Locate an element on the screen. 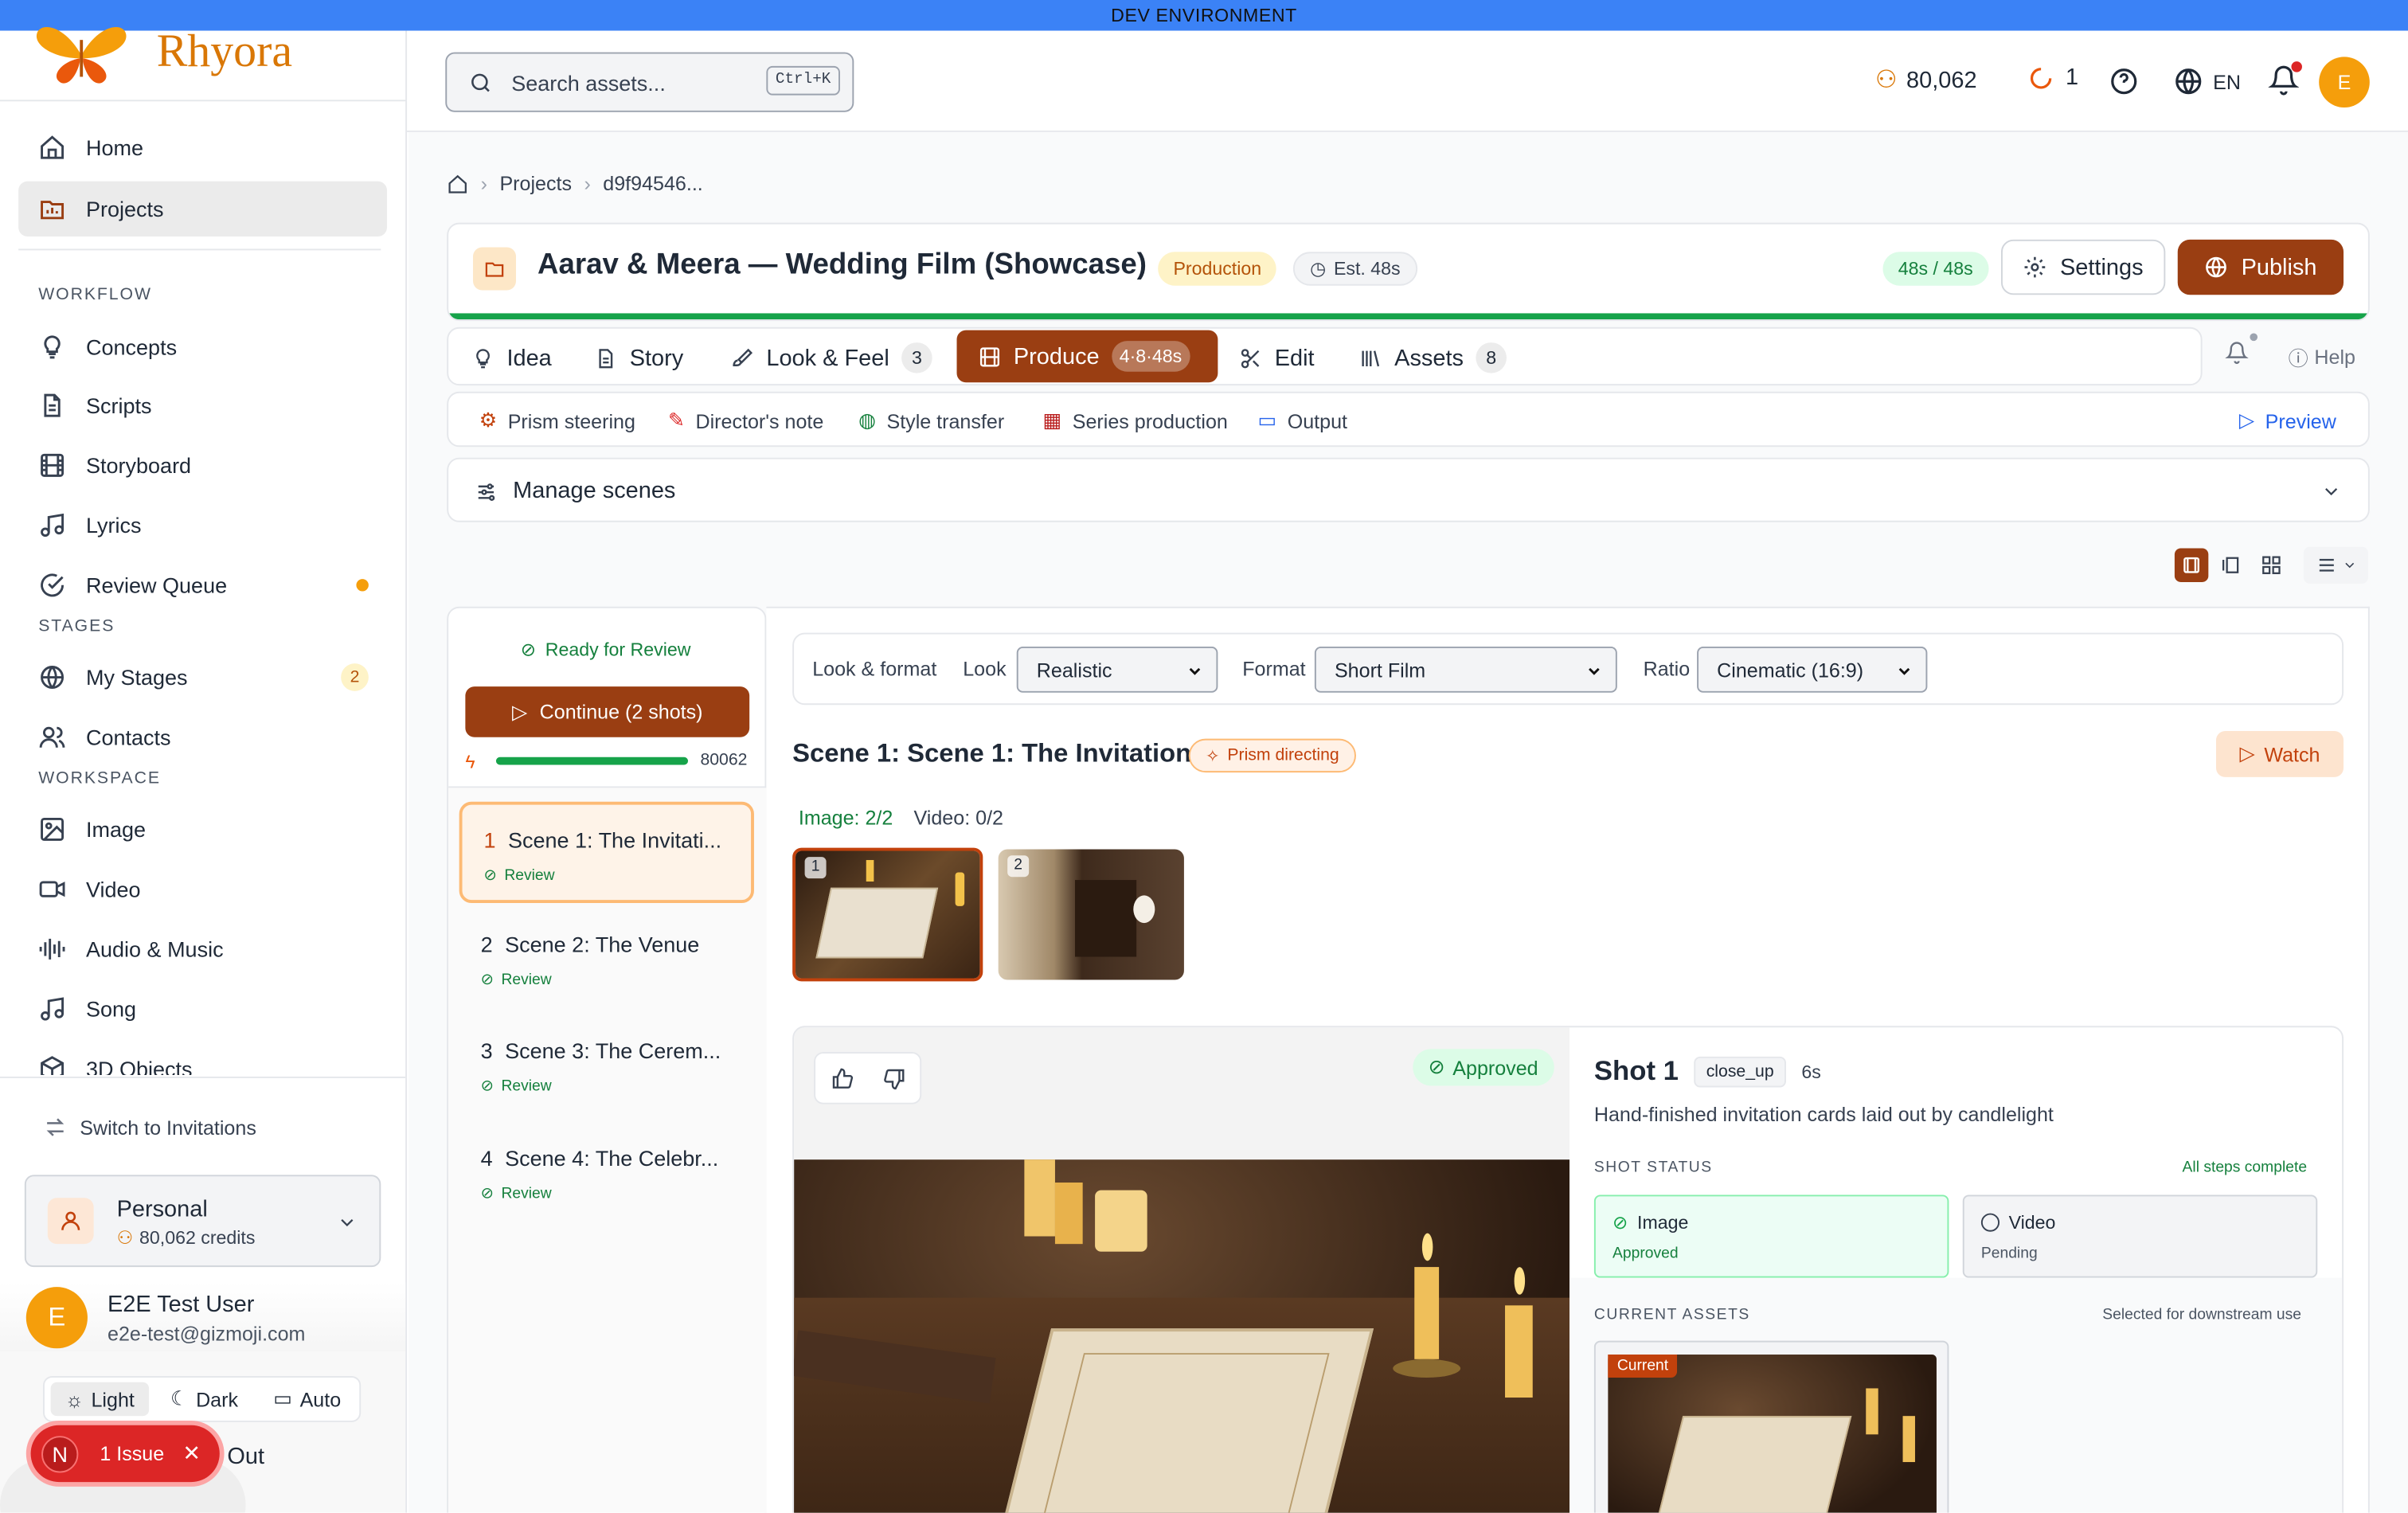  sidebar-item-review-queue: Review Queue is located at coordinates (202, 584).